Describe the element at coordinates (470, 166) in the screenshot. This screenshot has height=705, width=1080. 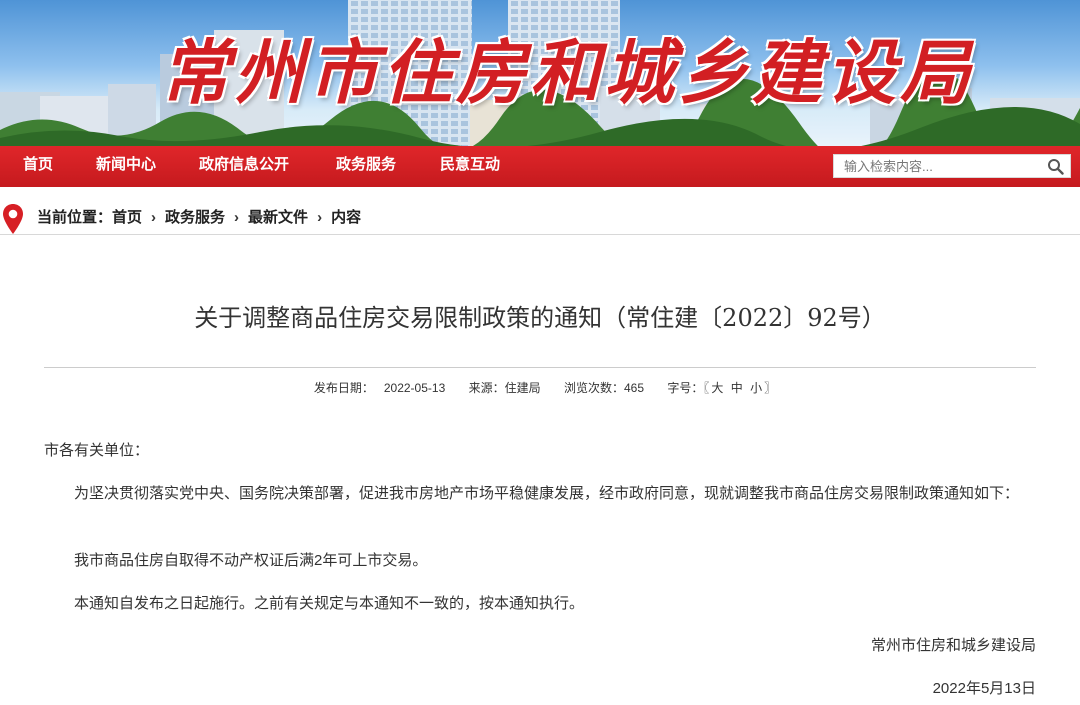
I see `nav-item-interaction: 民意互动` at that location.